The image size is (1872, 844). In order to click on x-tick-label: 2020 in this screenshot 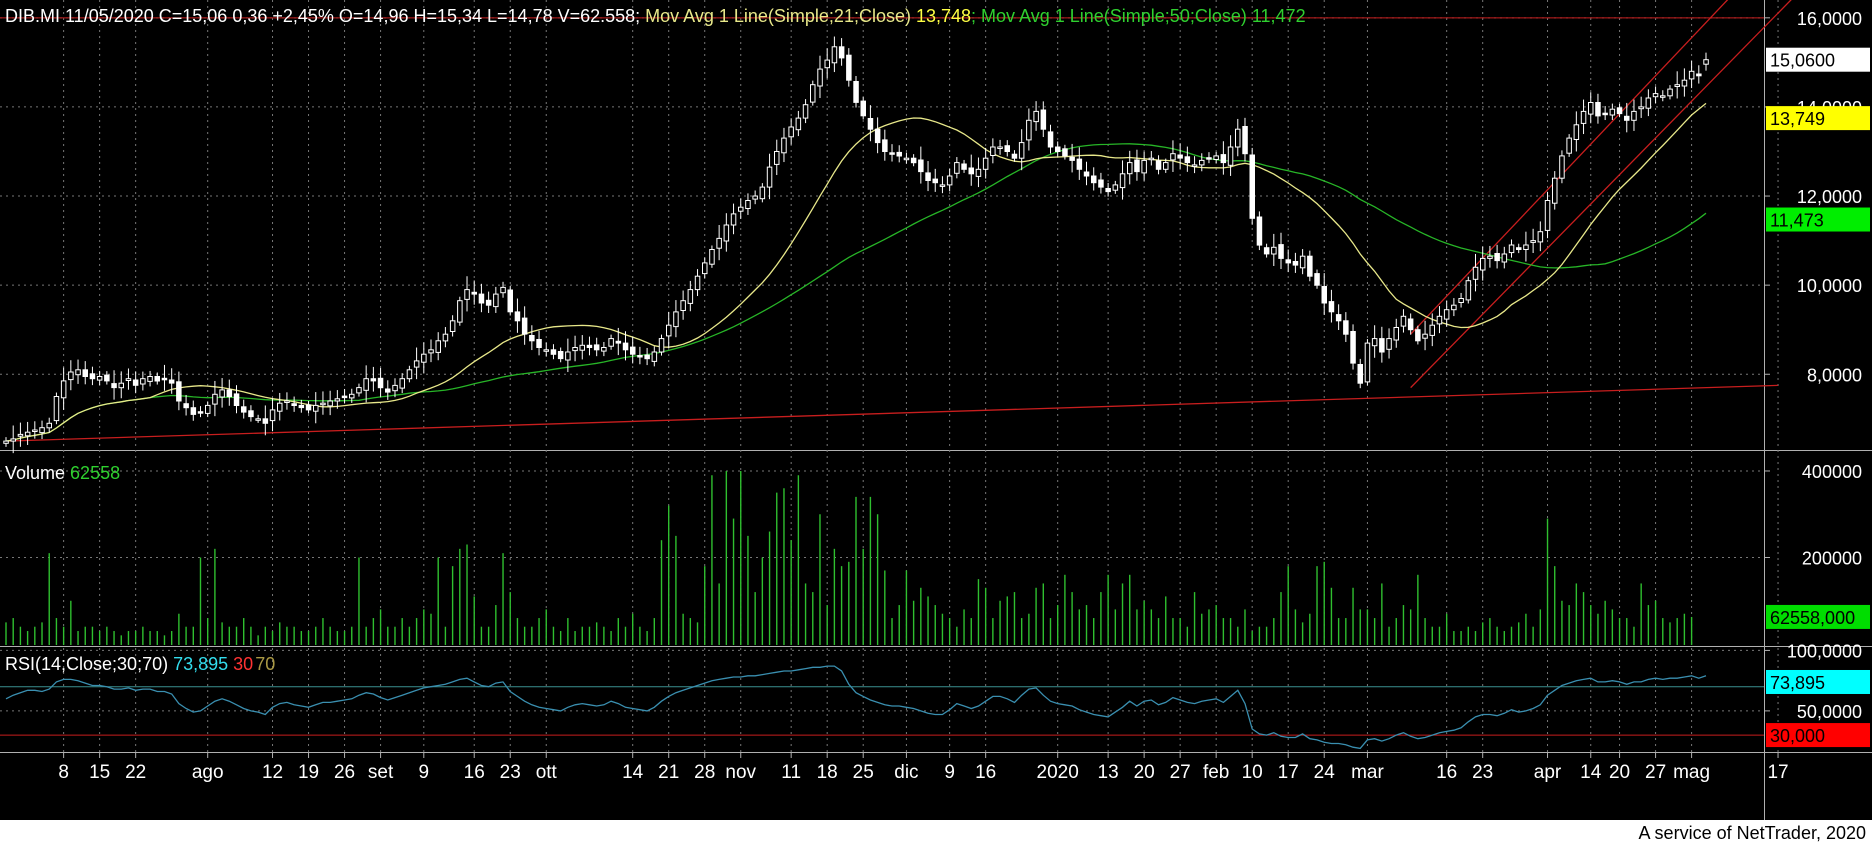, I will do `click(1058, 772)`.